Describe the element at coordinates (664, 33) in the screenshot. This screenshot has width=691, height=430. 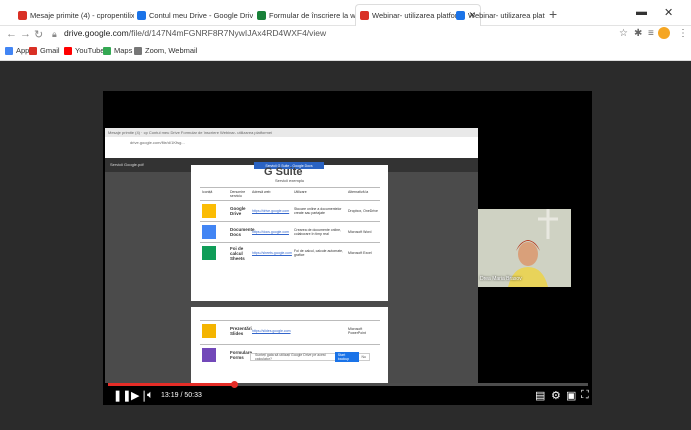
I see `profile-avatar` at that location.